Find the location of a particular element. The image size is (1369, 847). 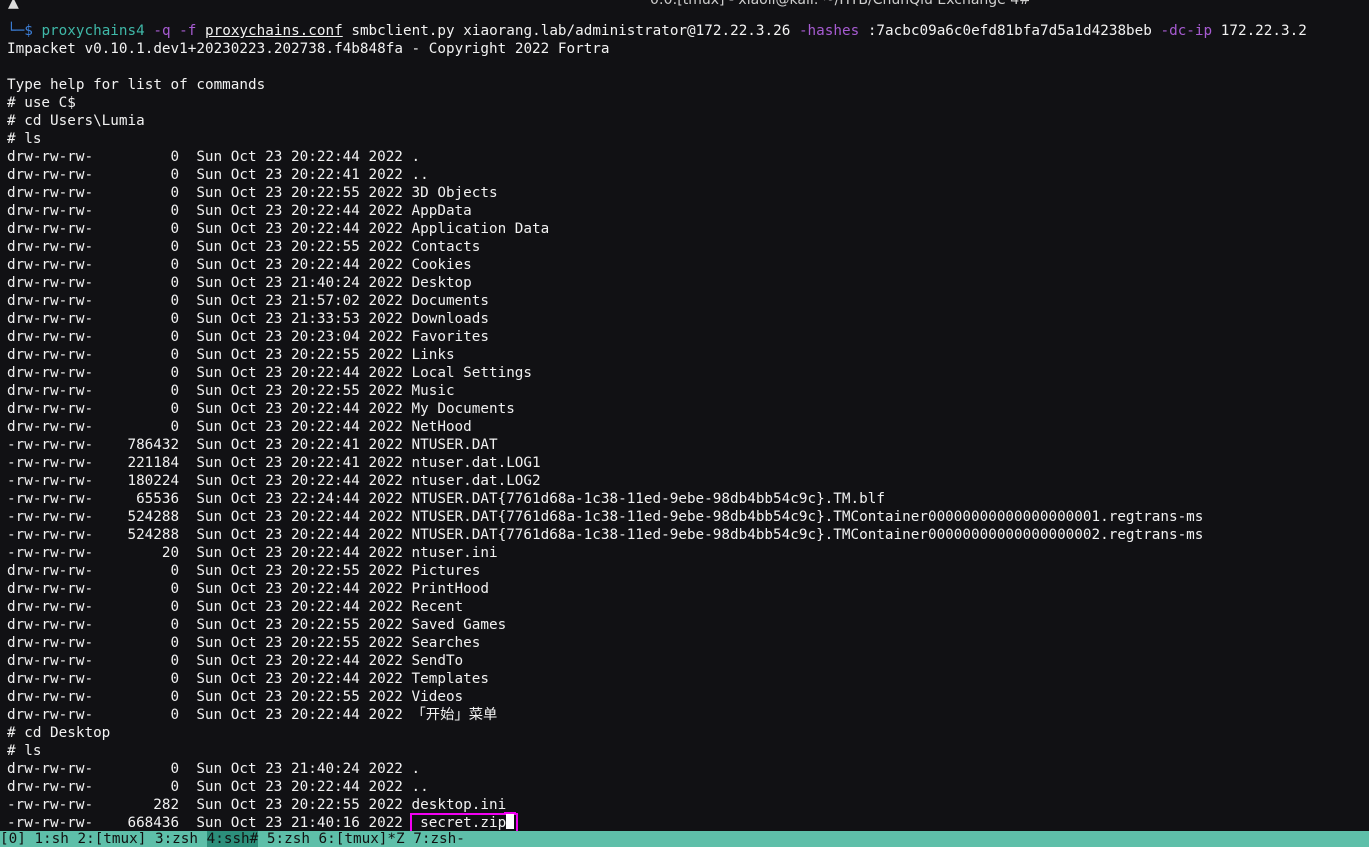

tmux-window-tab: 2:[tmux] is located at coordinates (111, 839).